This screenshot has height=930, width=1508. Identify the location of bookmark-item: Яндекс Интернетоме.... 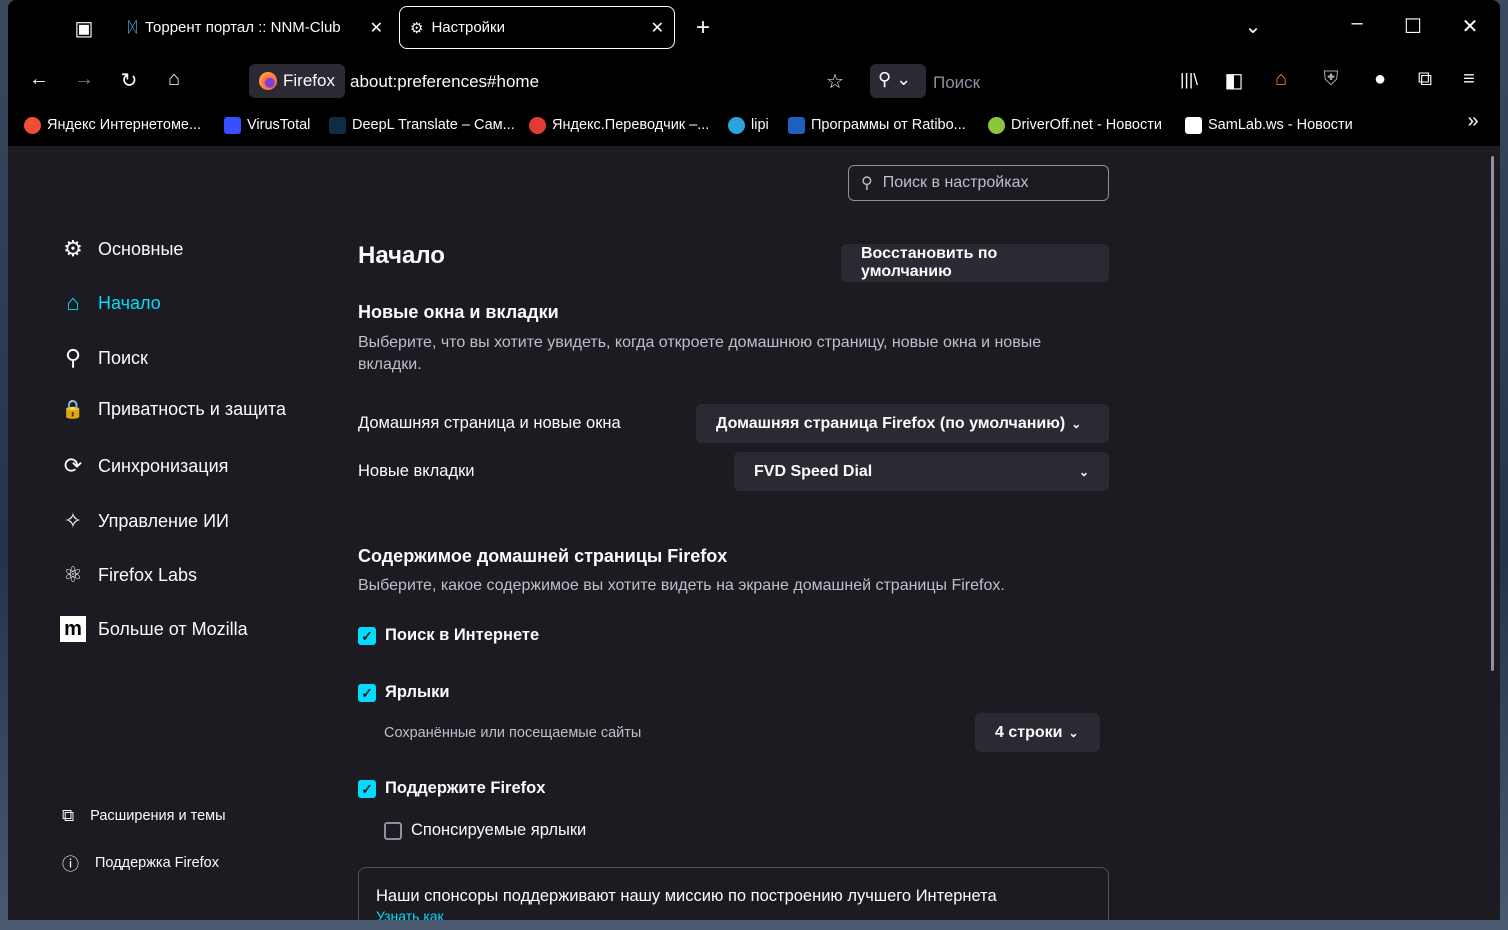
(112, 125).